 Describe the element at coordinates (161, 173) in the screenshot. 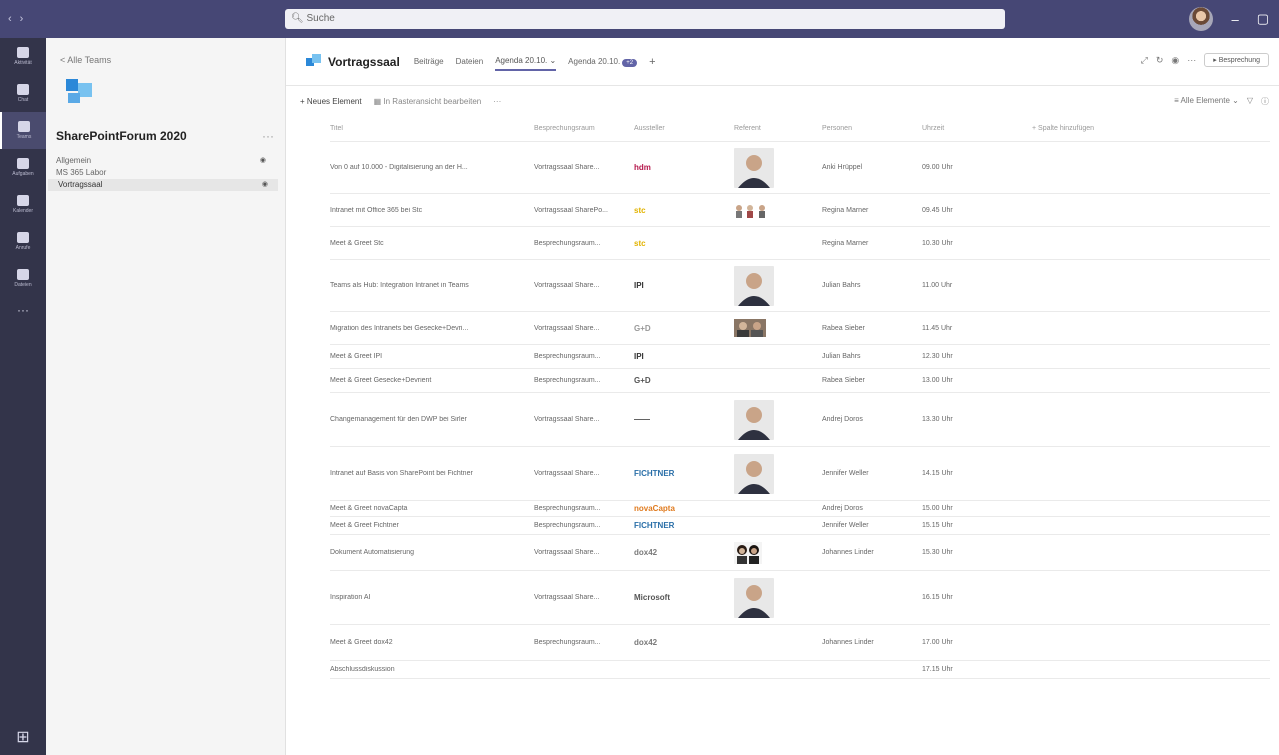

I see `channel-ms365-labor: MS 365 Labor` at that location.